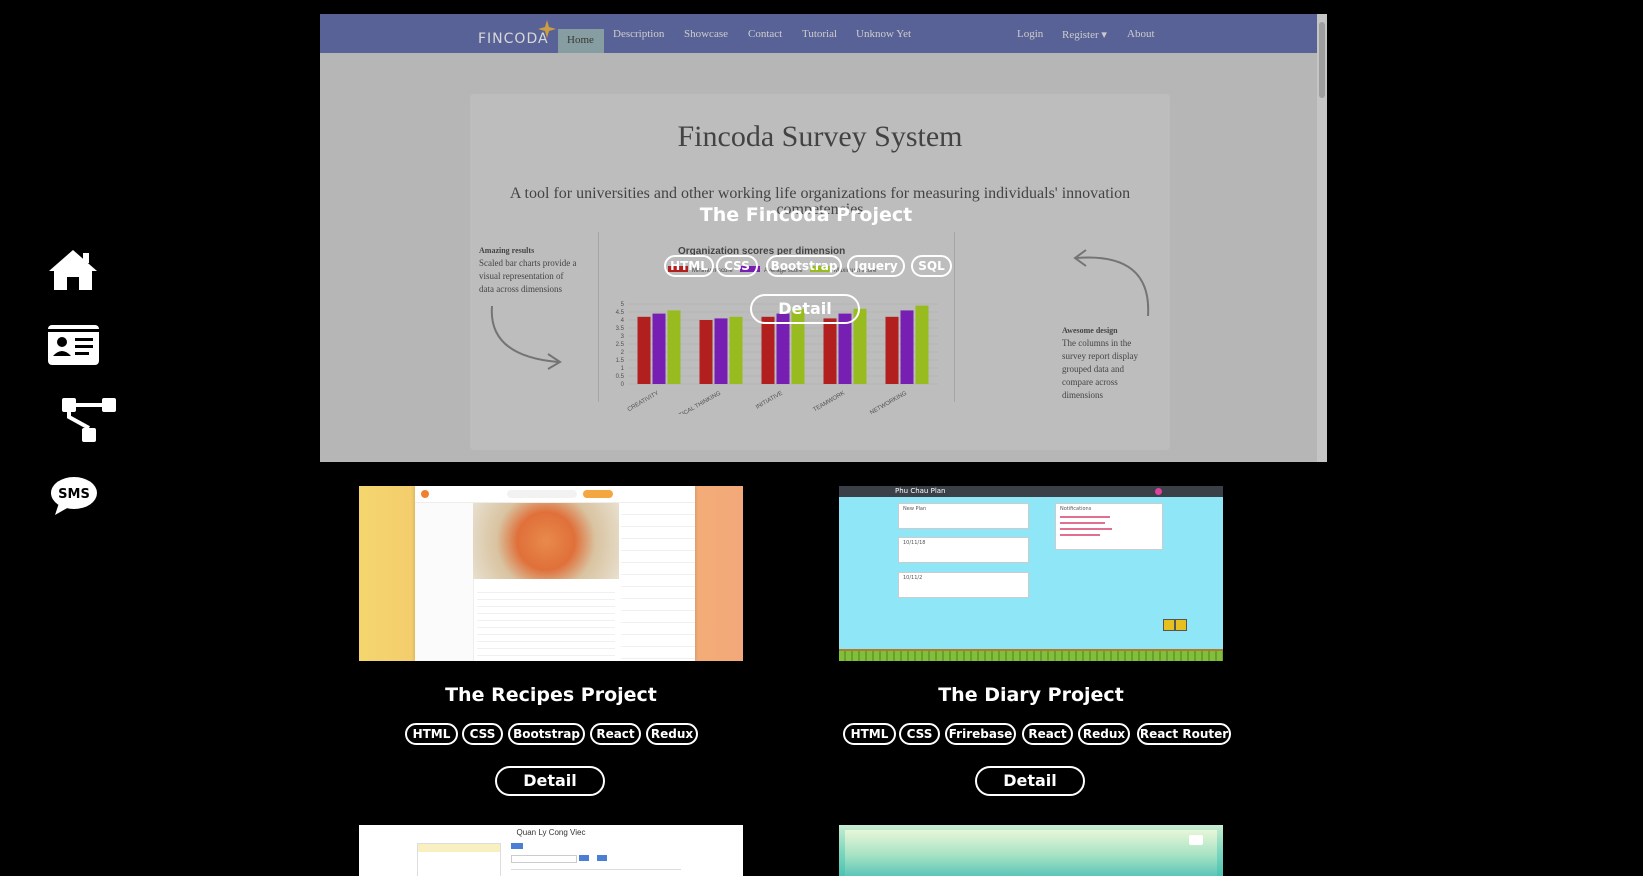 The width and height of the screenshot is (1643, 876). Describe the element at coordinates (551, 695) in the screenshot. I see `recipes-project-title: The Recipes Project` at that location.